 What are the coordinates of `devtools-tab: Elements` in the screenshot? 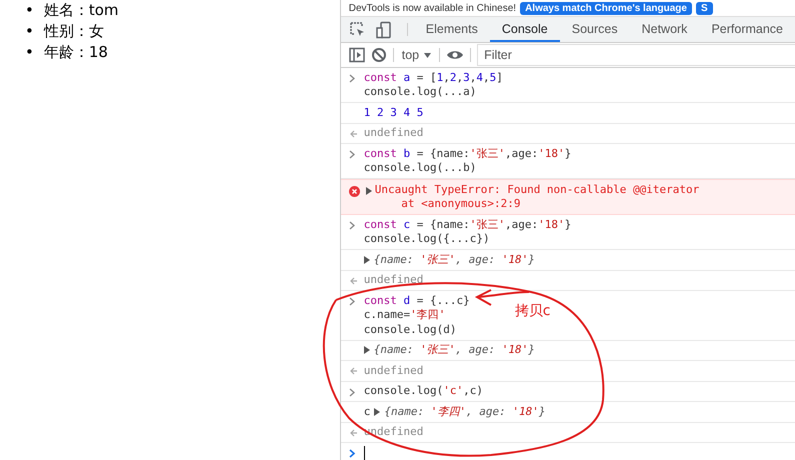 It's located at (452, 29).